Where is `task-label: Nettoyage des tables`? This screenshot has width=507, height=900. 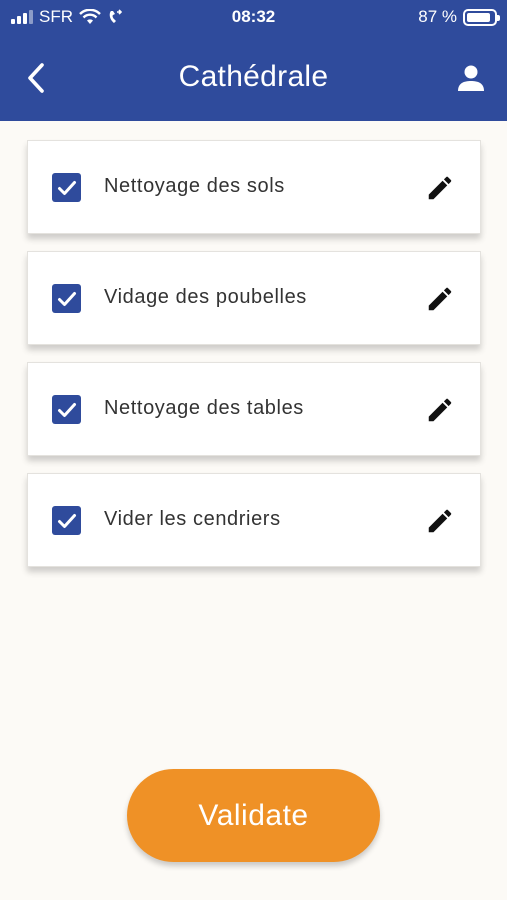 task-label: Nettoyage des tables is located at coordinates (204, 408).